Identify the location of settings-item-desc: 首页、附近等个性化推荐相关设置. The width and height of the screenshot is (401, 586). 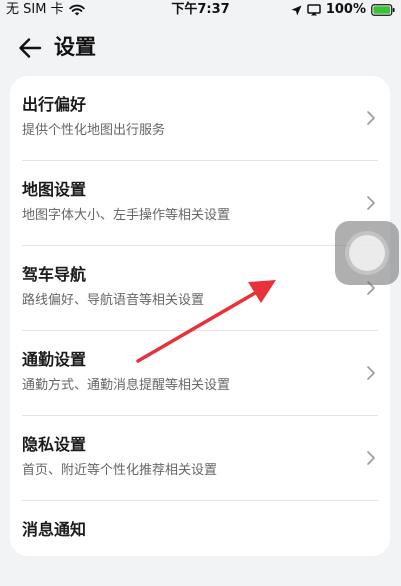
(120, 470).